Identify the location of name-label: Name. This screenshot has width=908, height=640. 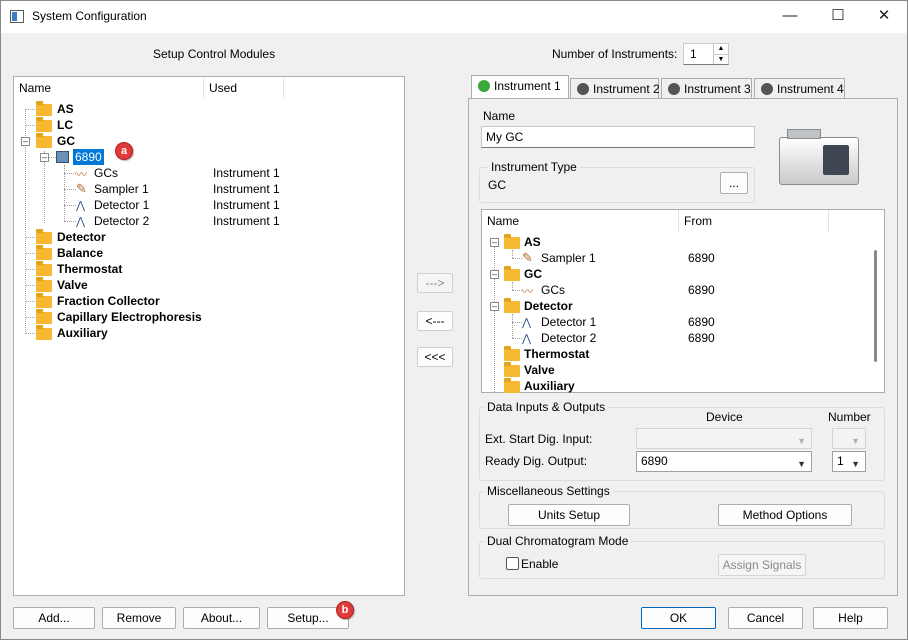
(499, 116).